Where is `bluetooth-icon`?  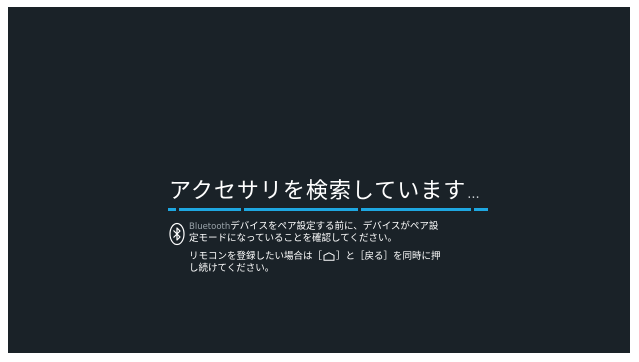 bluetooth-icon is located at coordinates (177, 234).